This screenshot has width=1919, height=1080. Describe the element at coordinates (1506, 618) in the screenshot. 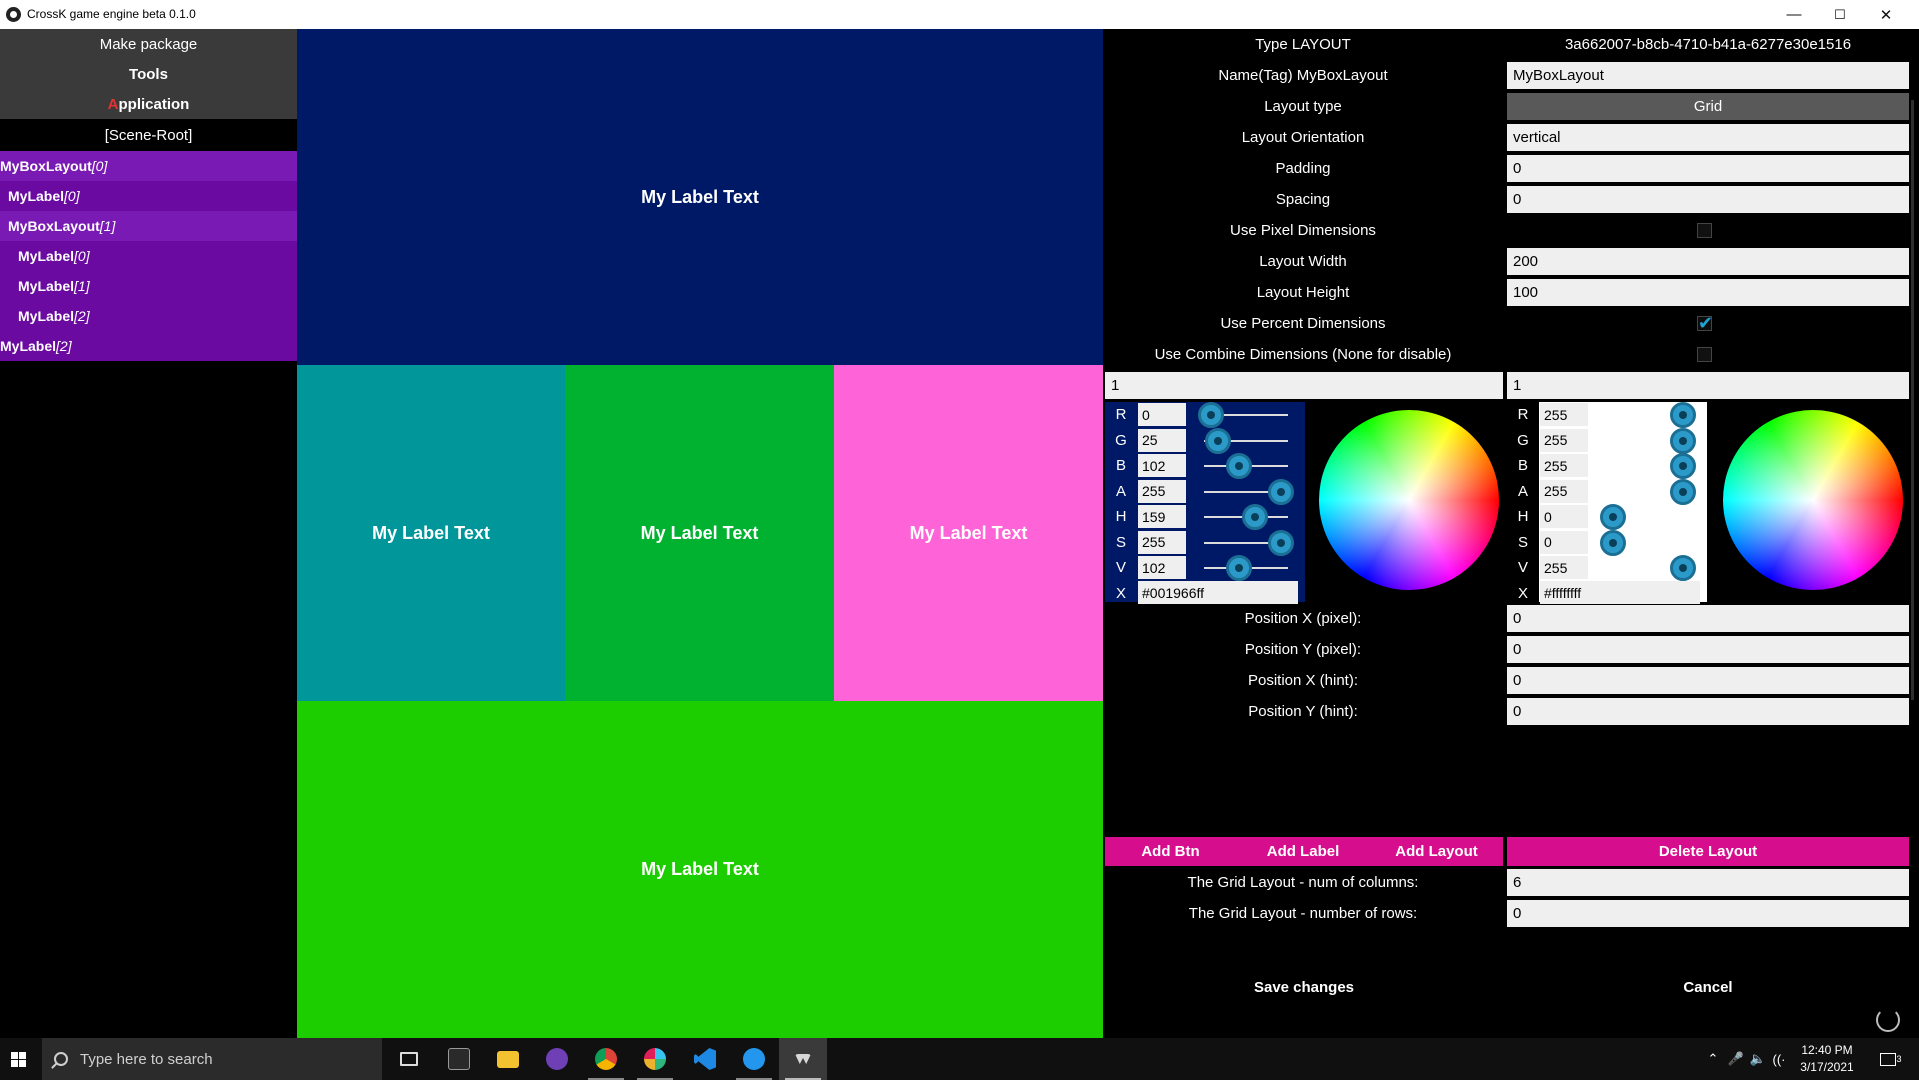

I see `pos-x-pixel-row: Position X (pixel): 0` at that location.